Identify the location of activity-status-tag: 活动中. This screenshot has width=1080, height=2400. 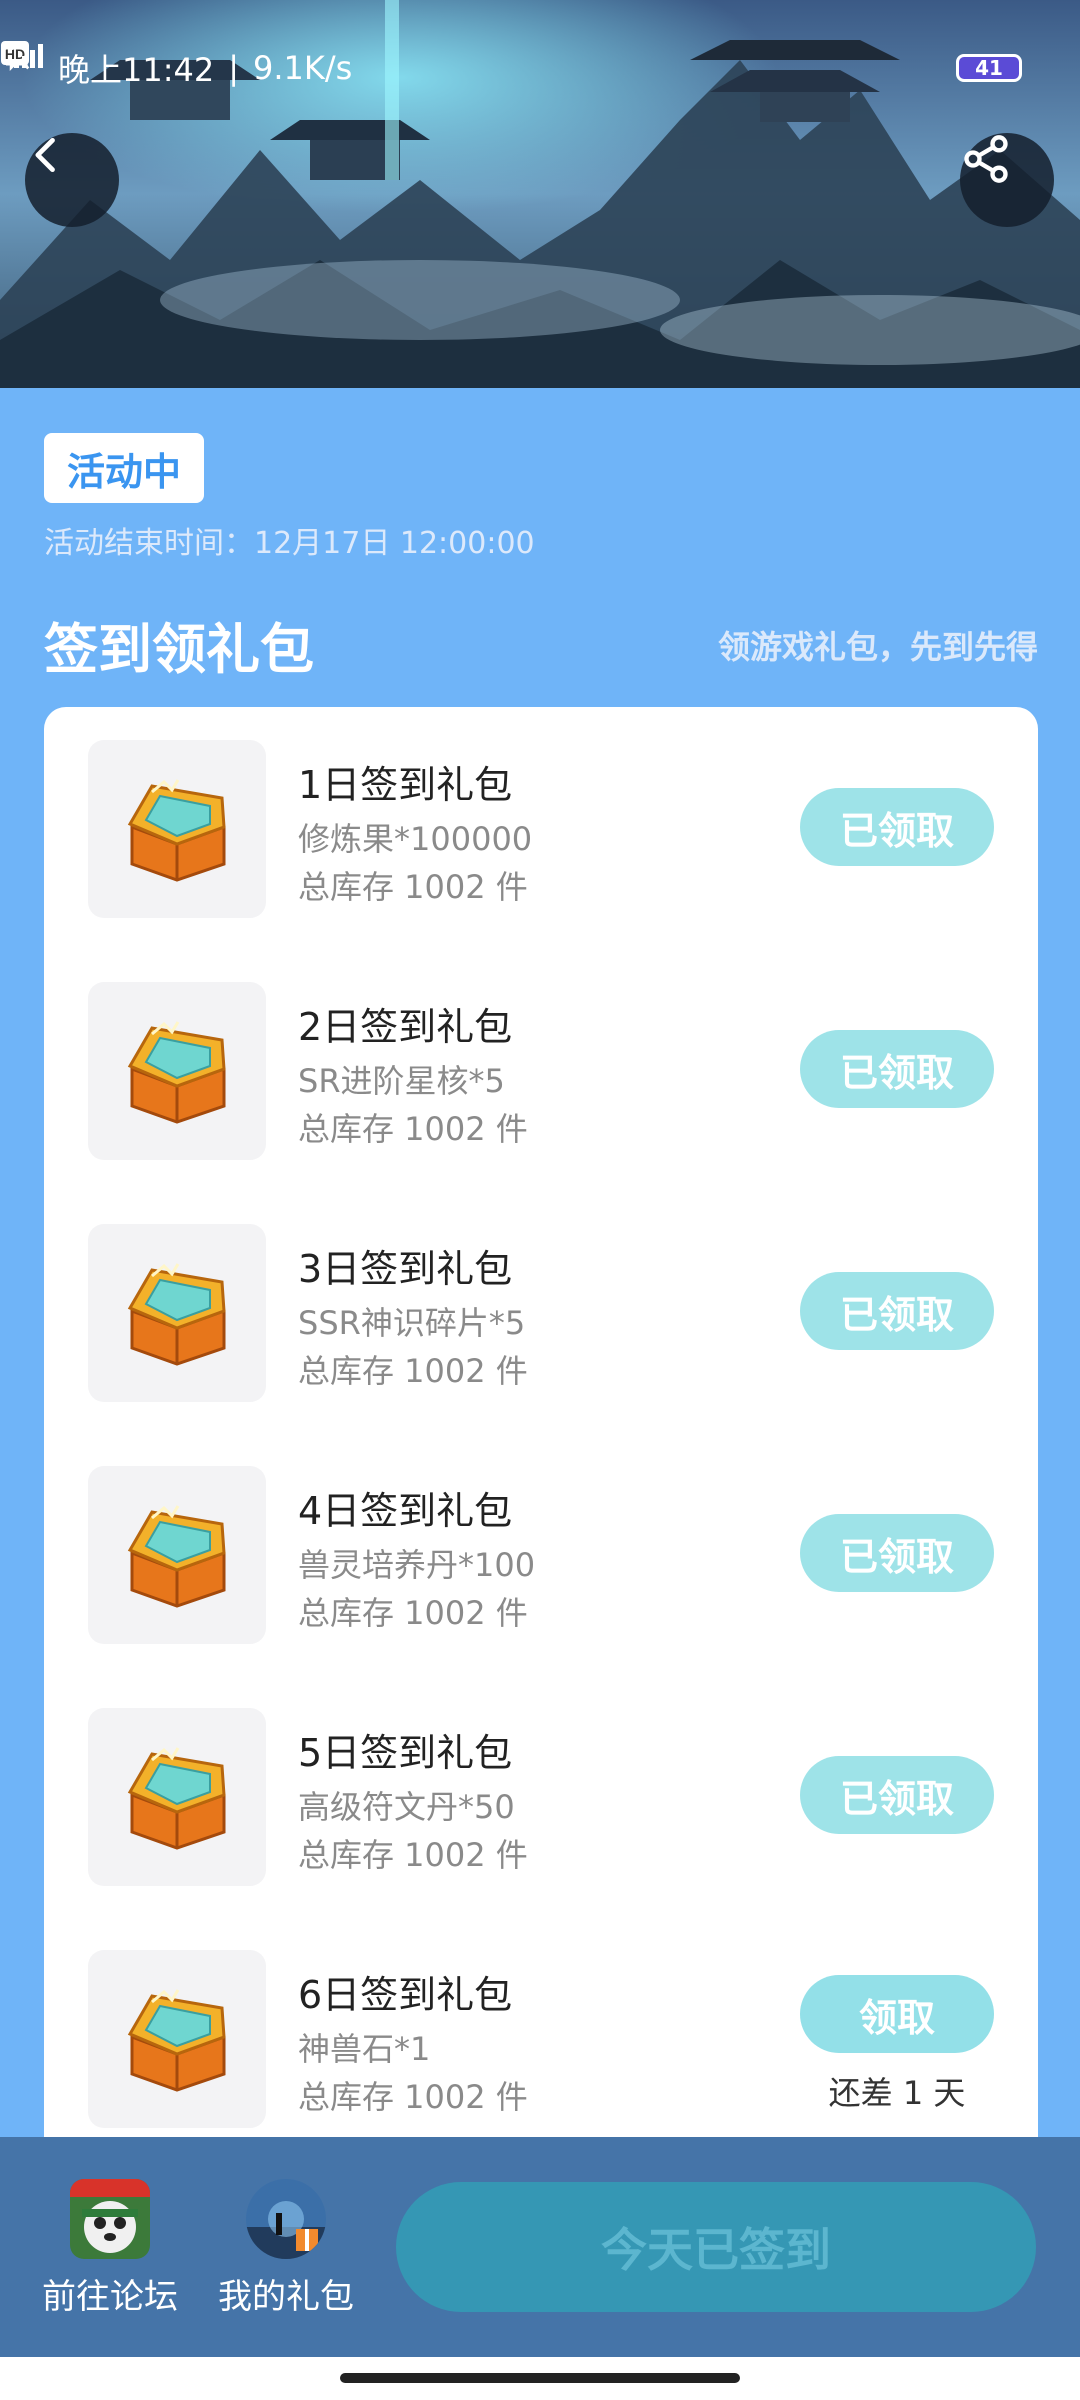
(124, 468).